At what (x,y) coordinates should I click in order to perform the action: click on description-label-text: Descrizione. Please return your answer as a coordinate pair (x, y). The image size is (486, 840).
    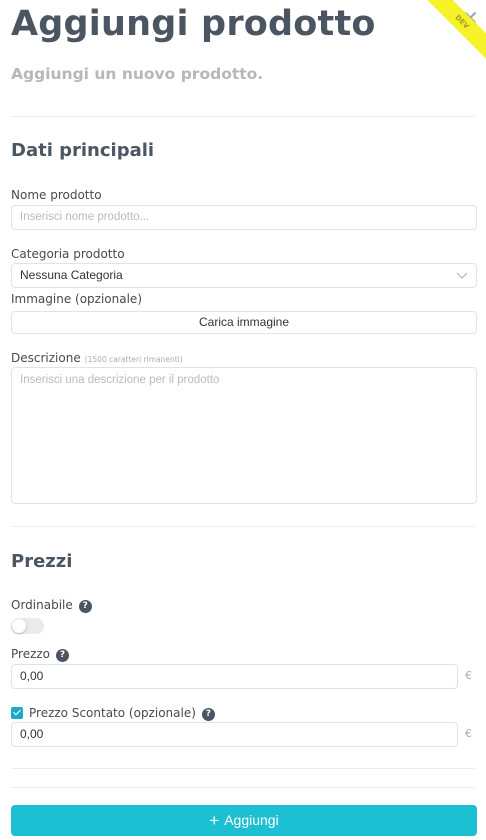
    Looking at the image, I should click on (46, 358).